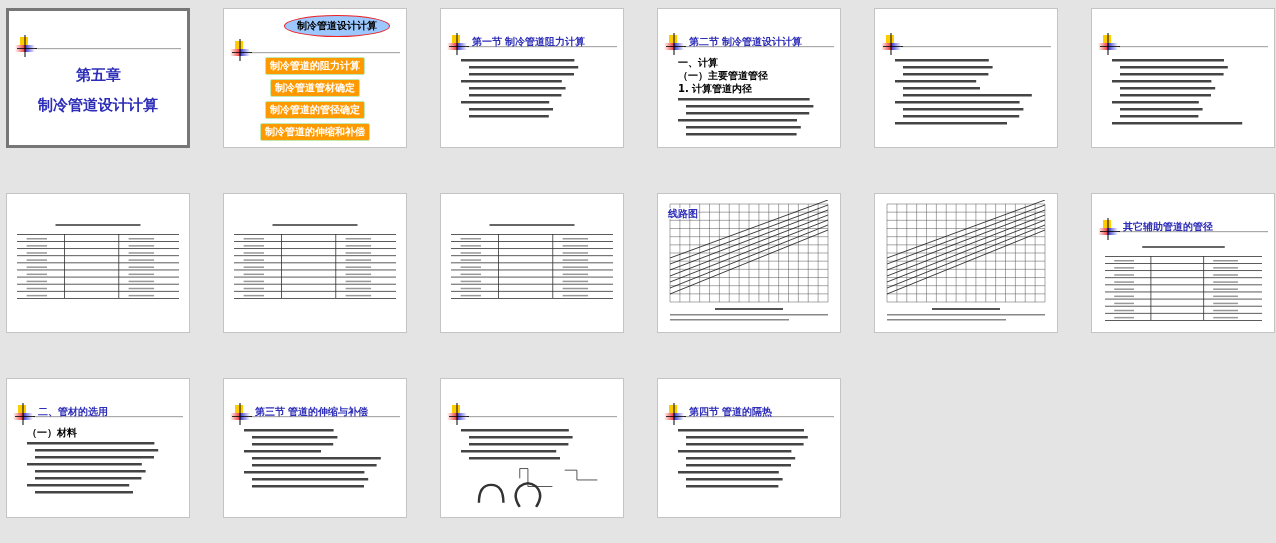  I want to click on slide-thumbnail: 第四节 管道的隔热, so click(749, 448).